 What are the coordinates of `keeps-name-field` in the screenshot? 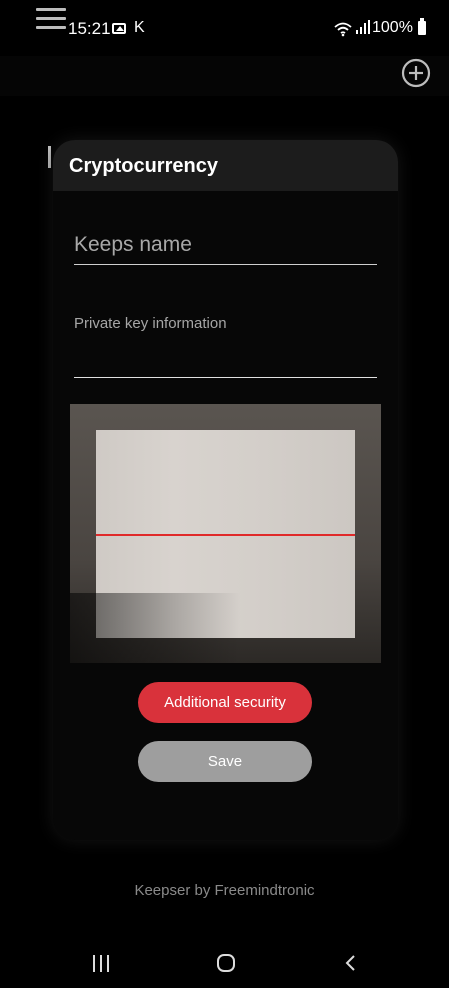 It's located at (225, 247).